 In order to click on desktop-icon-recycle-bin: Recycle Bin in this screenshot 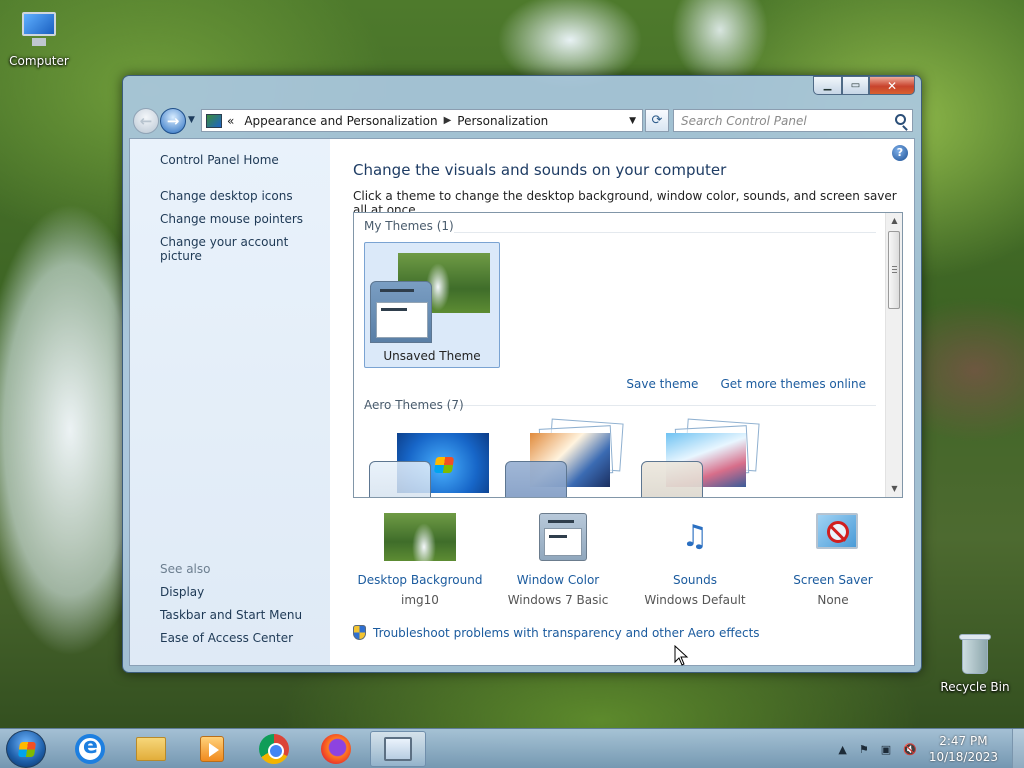, I will do `click(975, 663)`.